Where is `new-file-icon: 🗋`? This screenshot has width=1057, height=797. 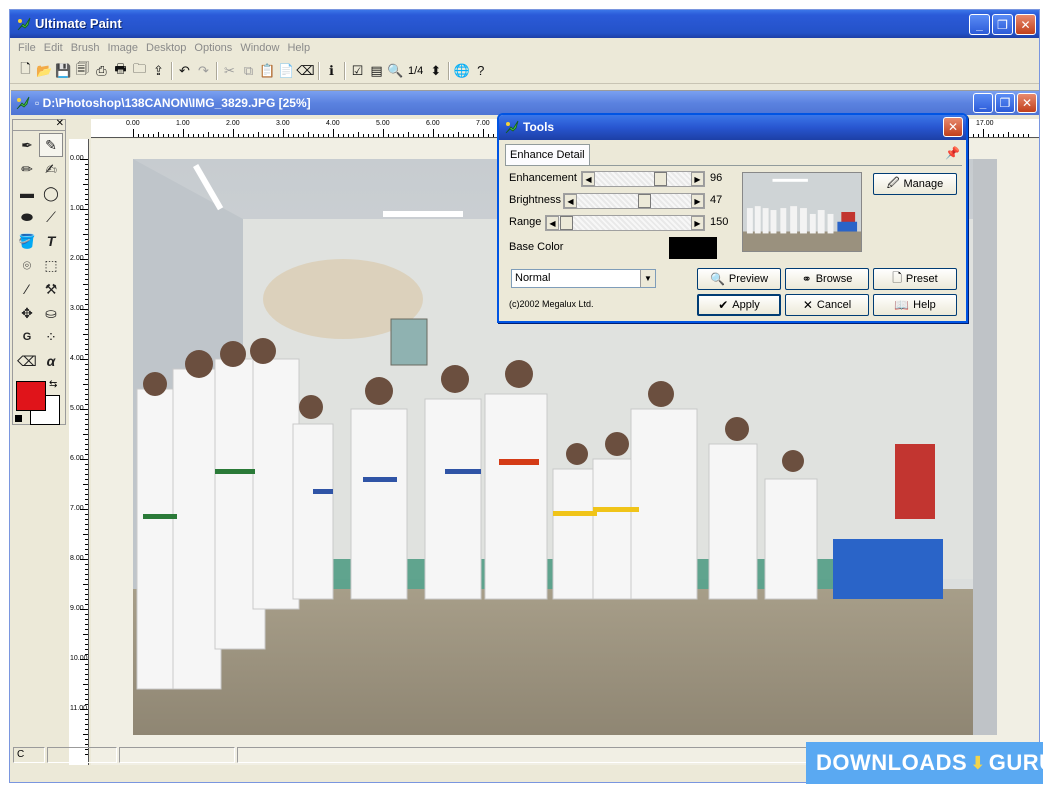
new-file-icon: 🗋 is located at coordinates (25, 70).